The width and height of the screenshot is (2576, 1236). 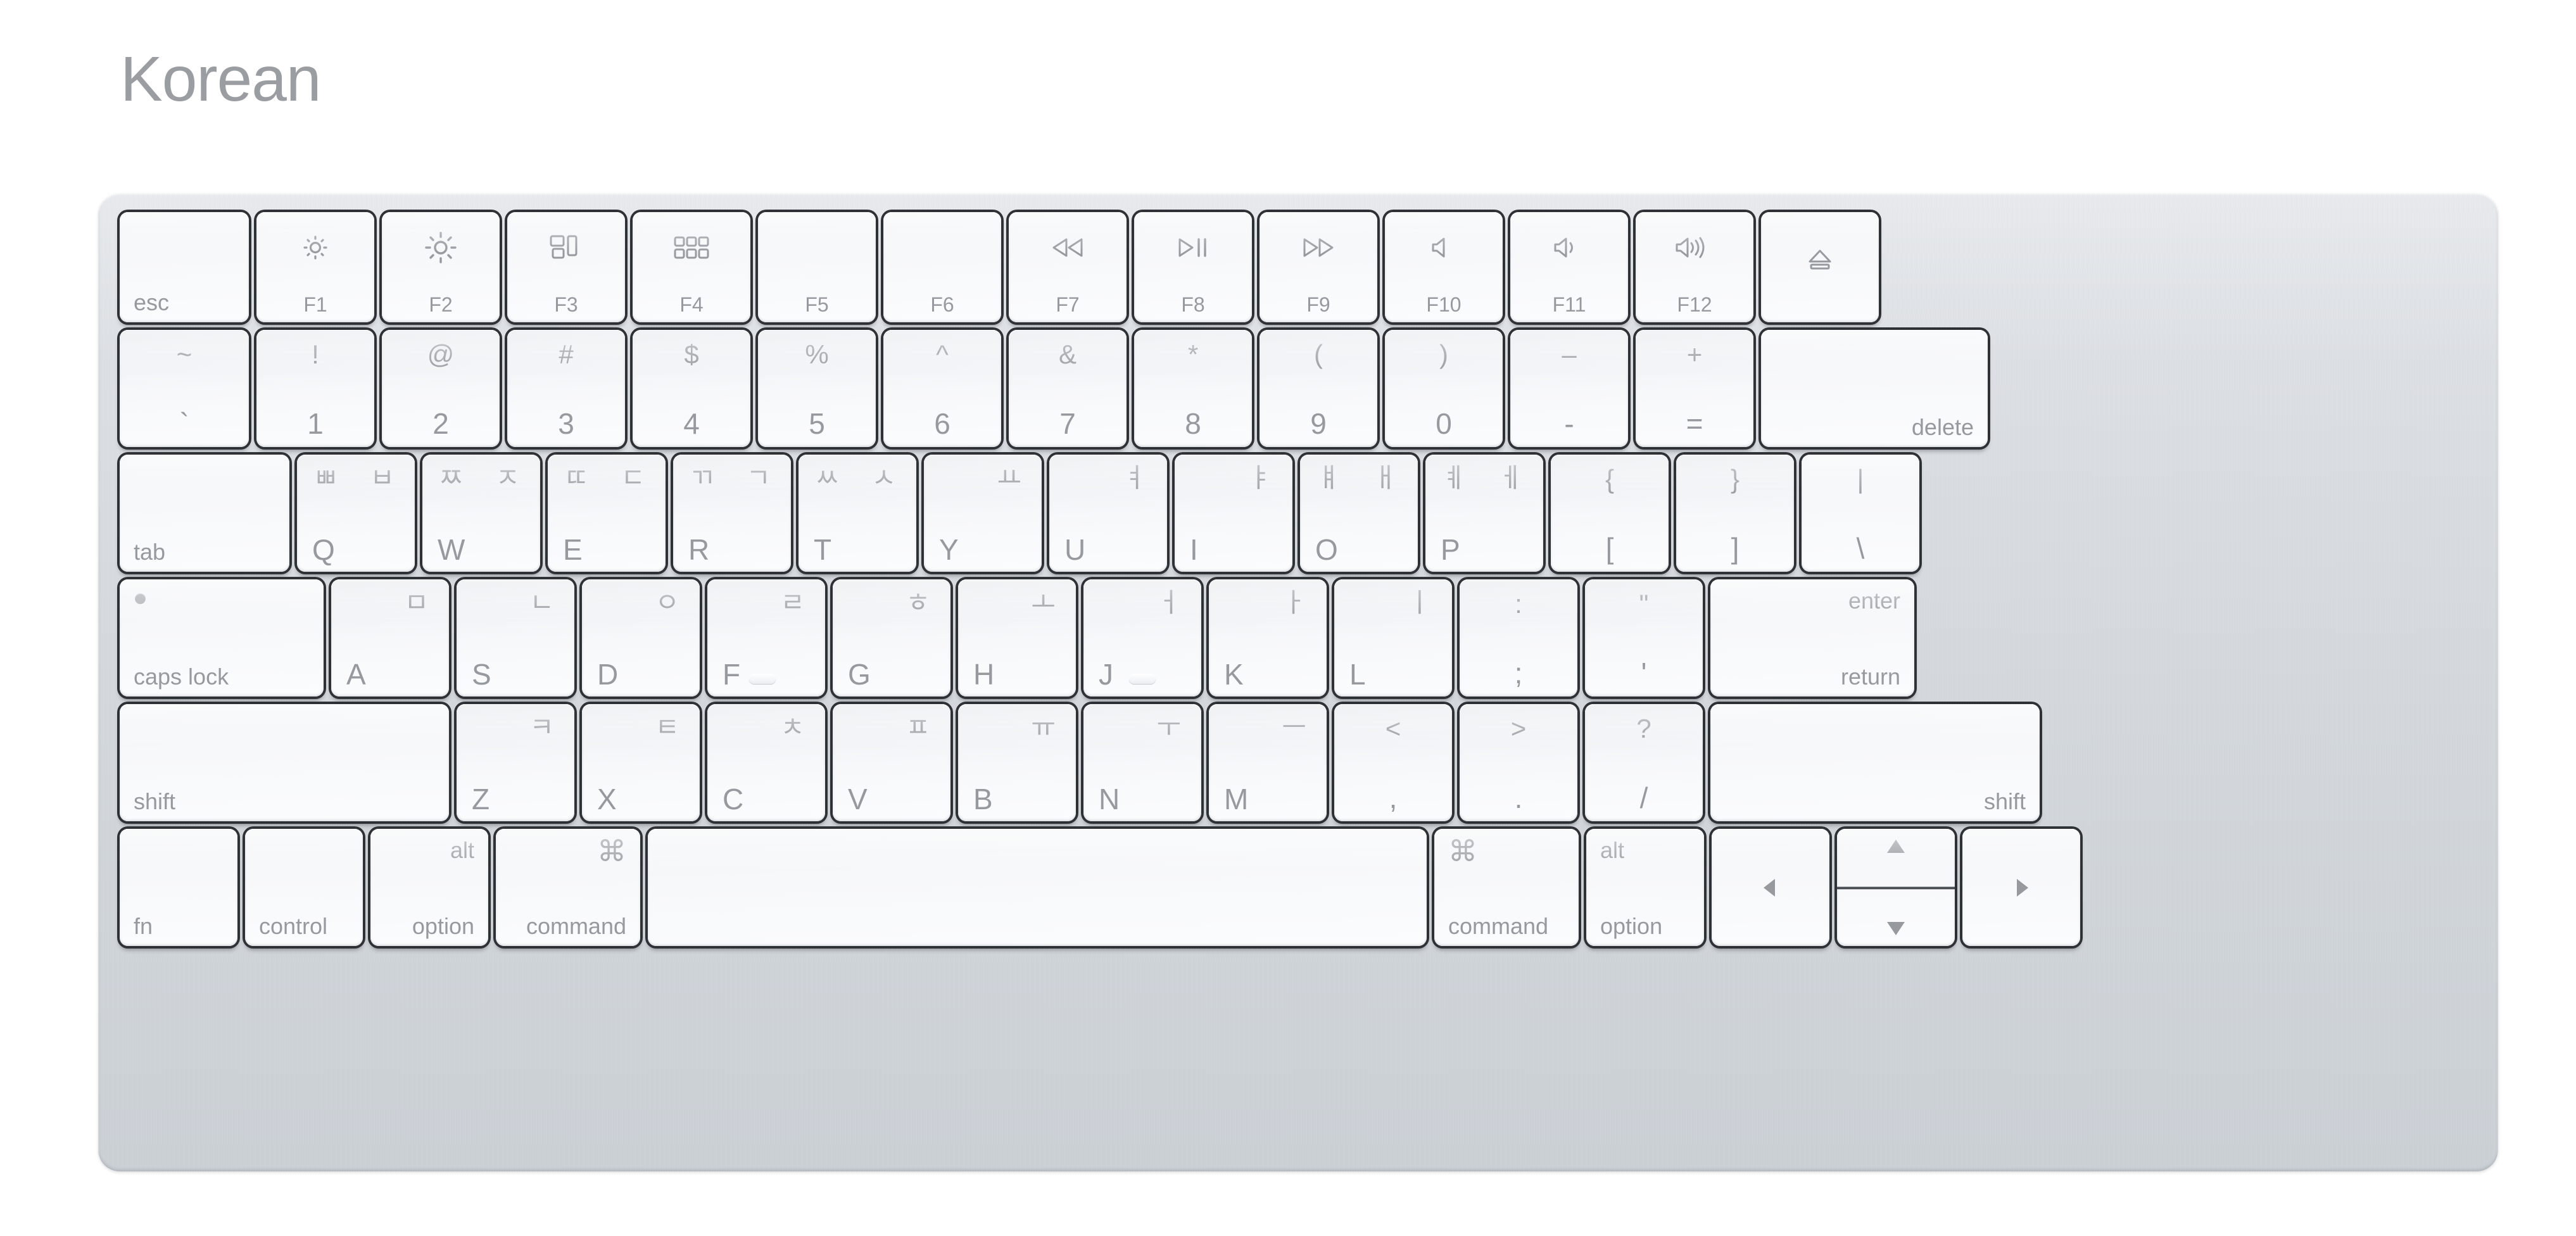 What do you see at coordinates (1268, 638) in the screenshot?
I see `key-k: ㅏ K` at bounding box center [1268, 638].